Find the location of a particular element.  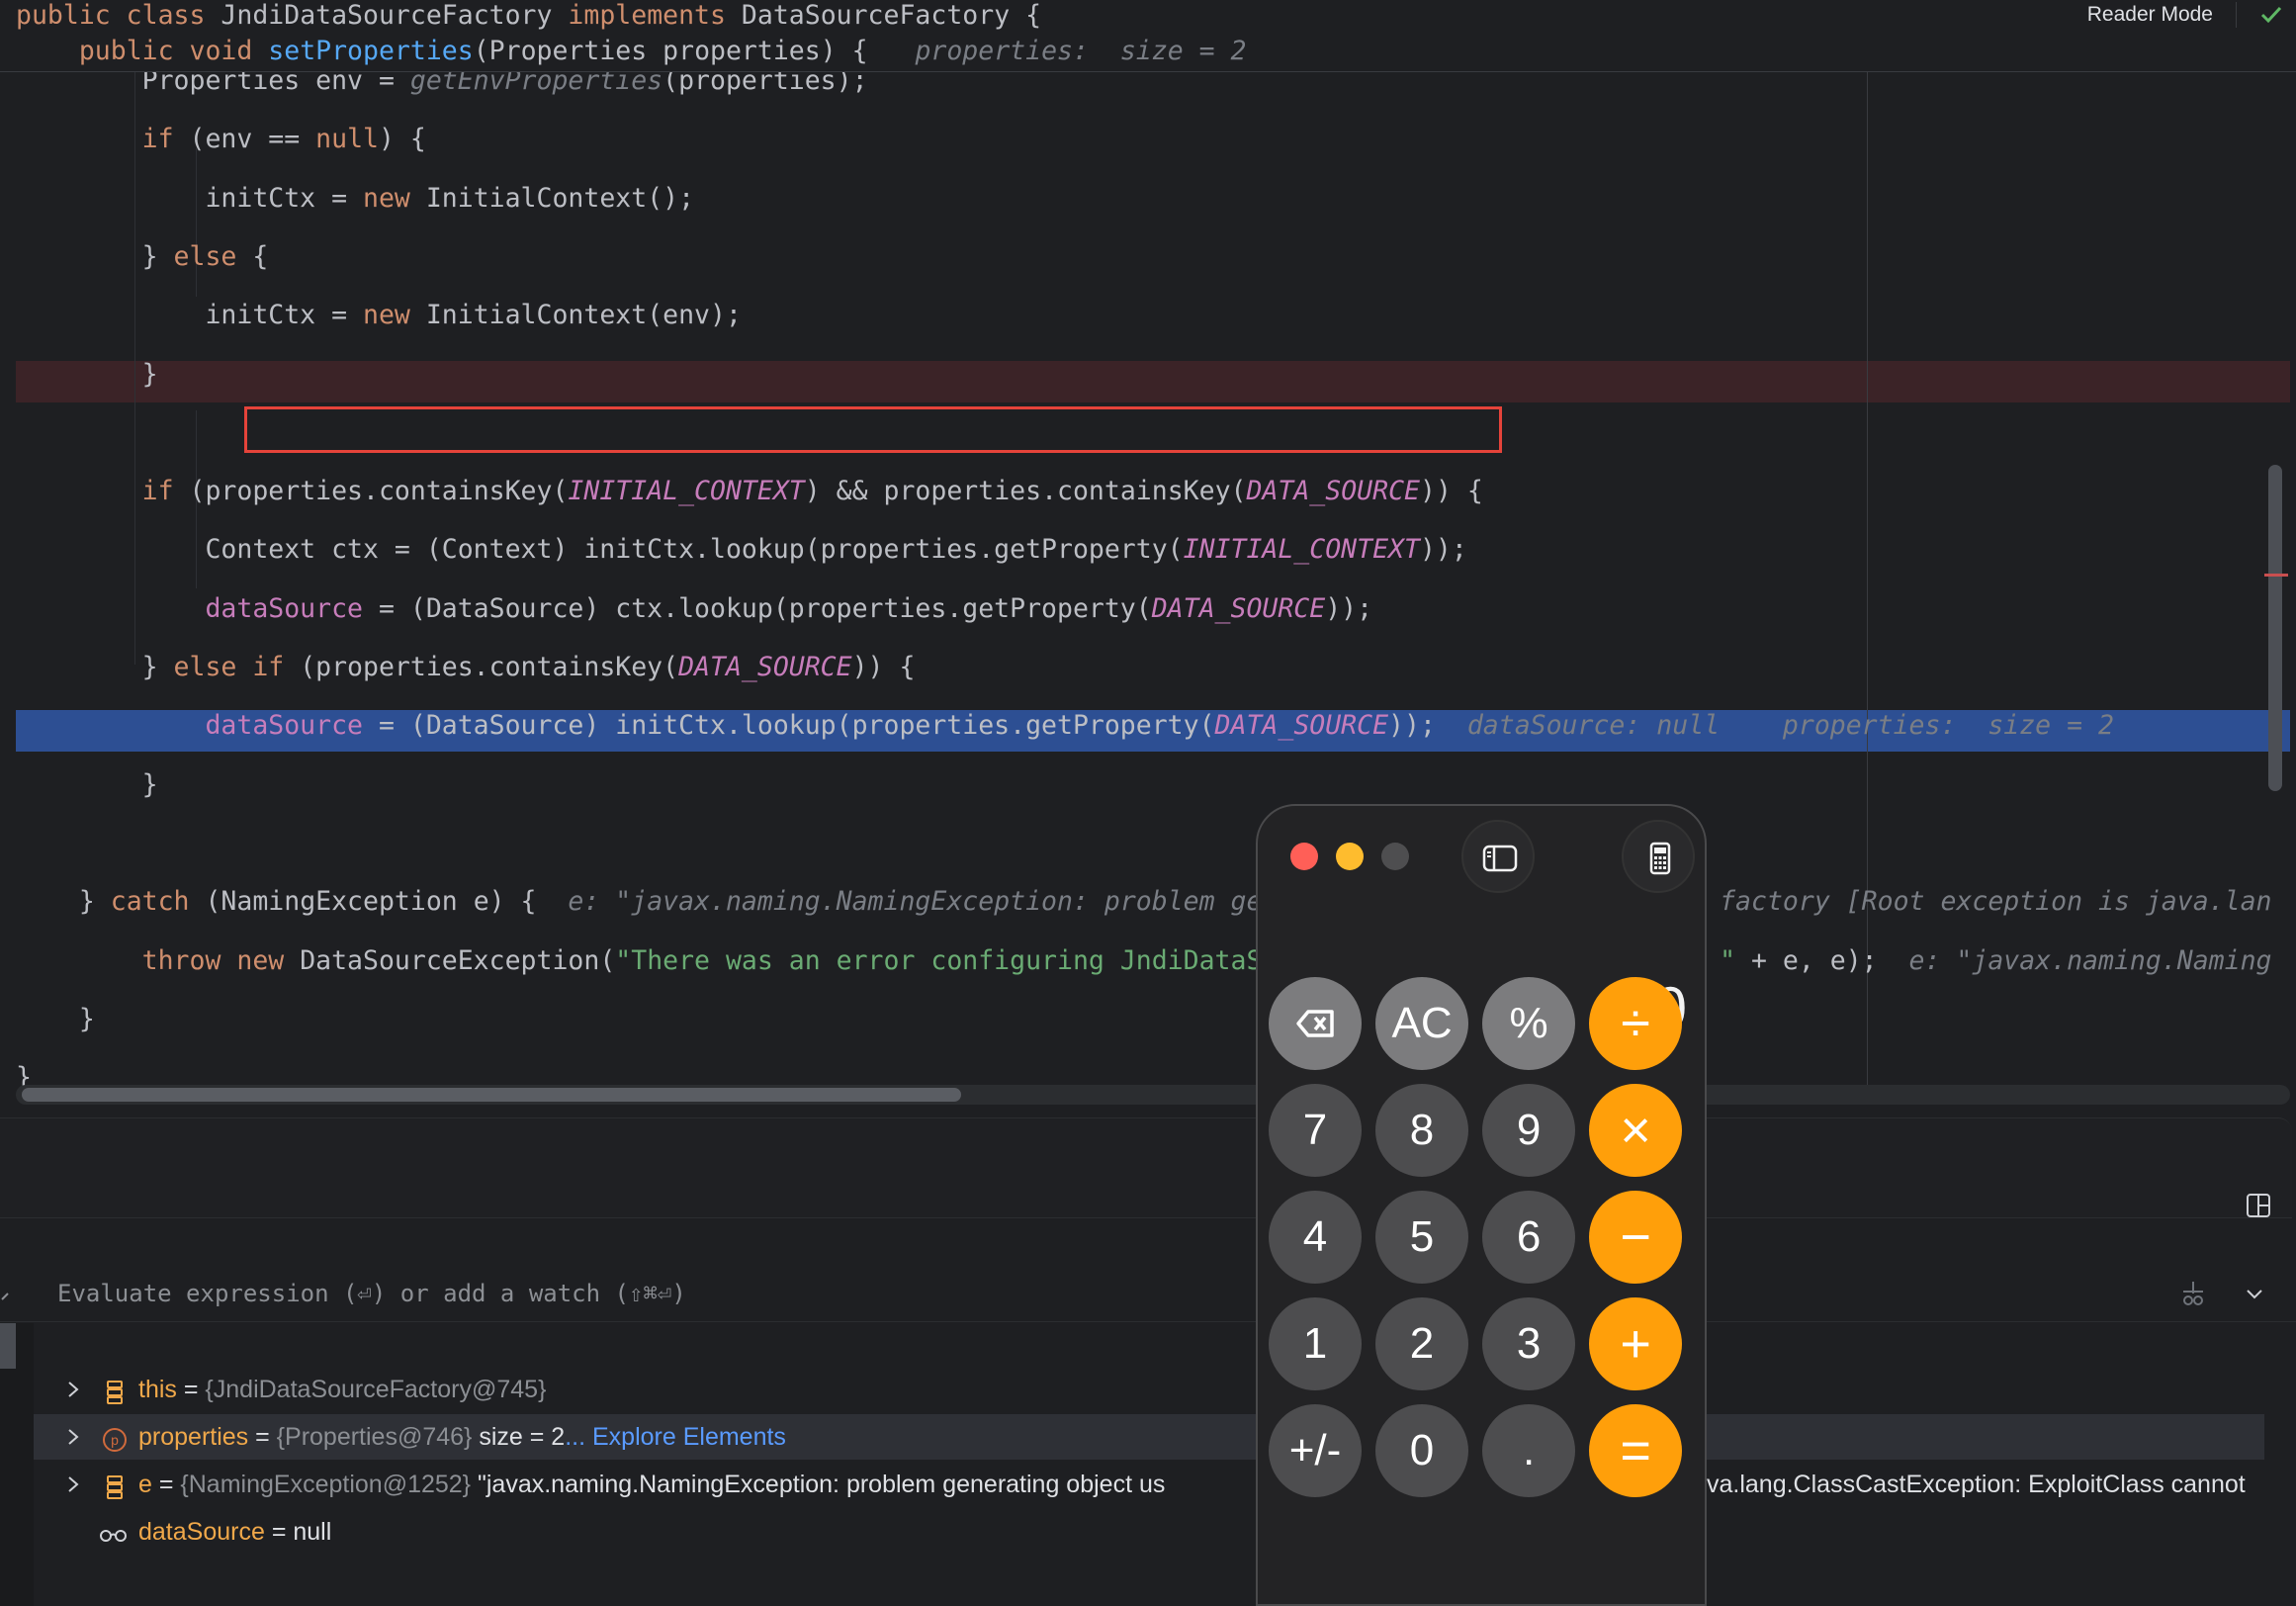

calc-key-multiply: × is located at coordinates (1636, 1131).